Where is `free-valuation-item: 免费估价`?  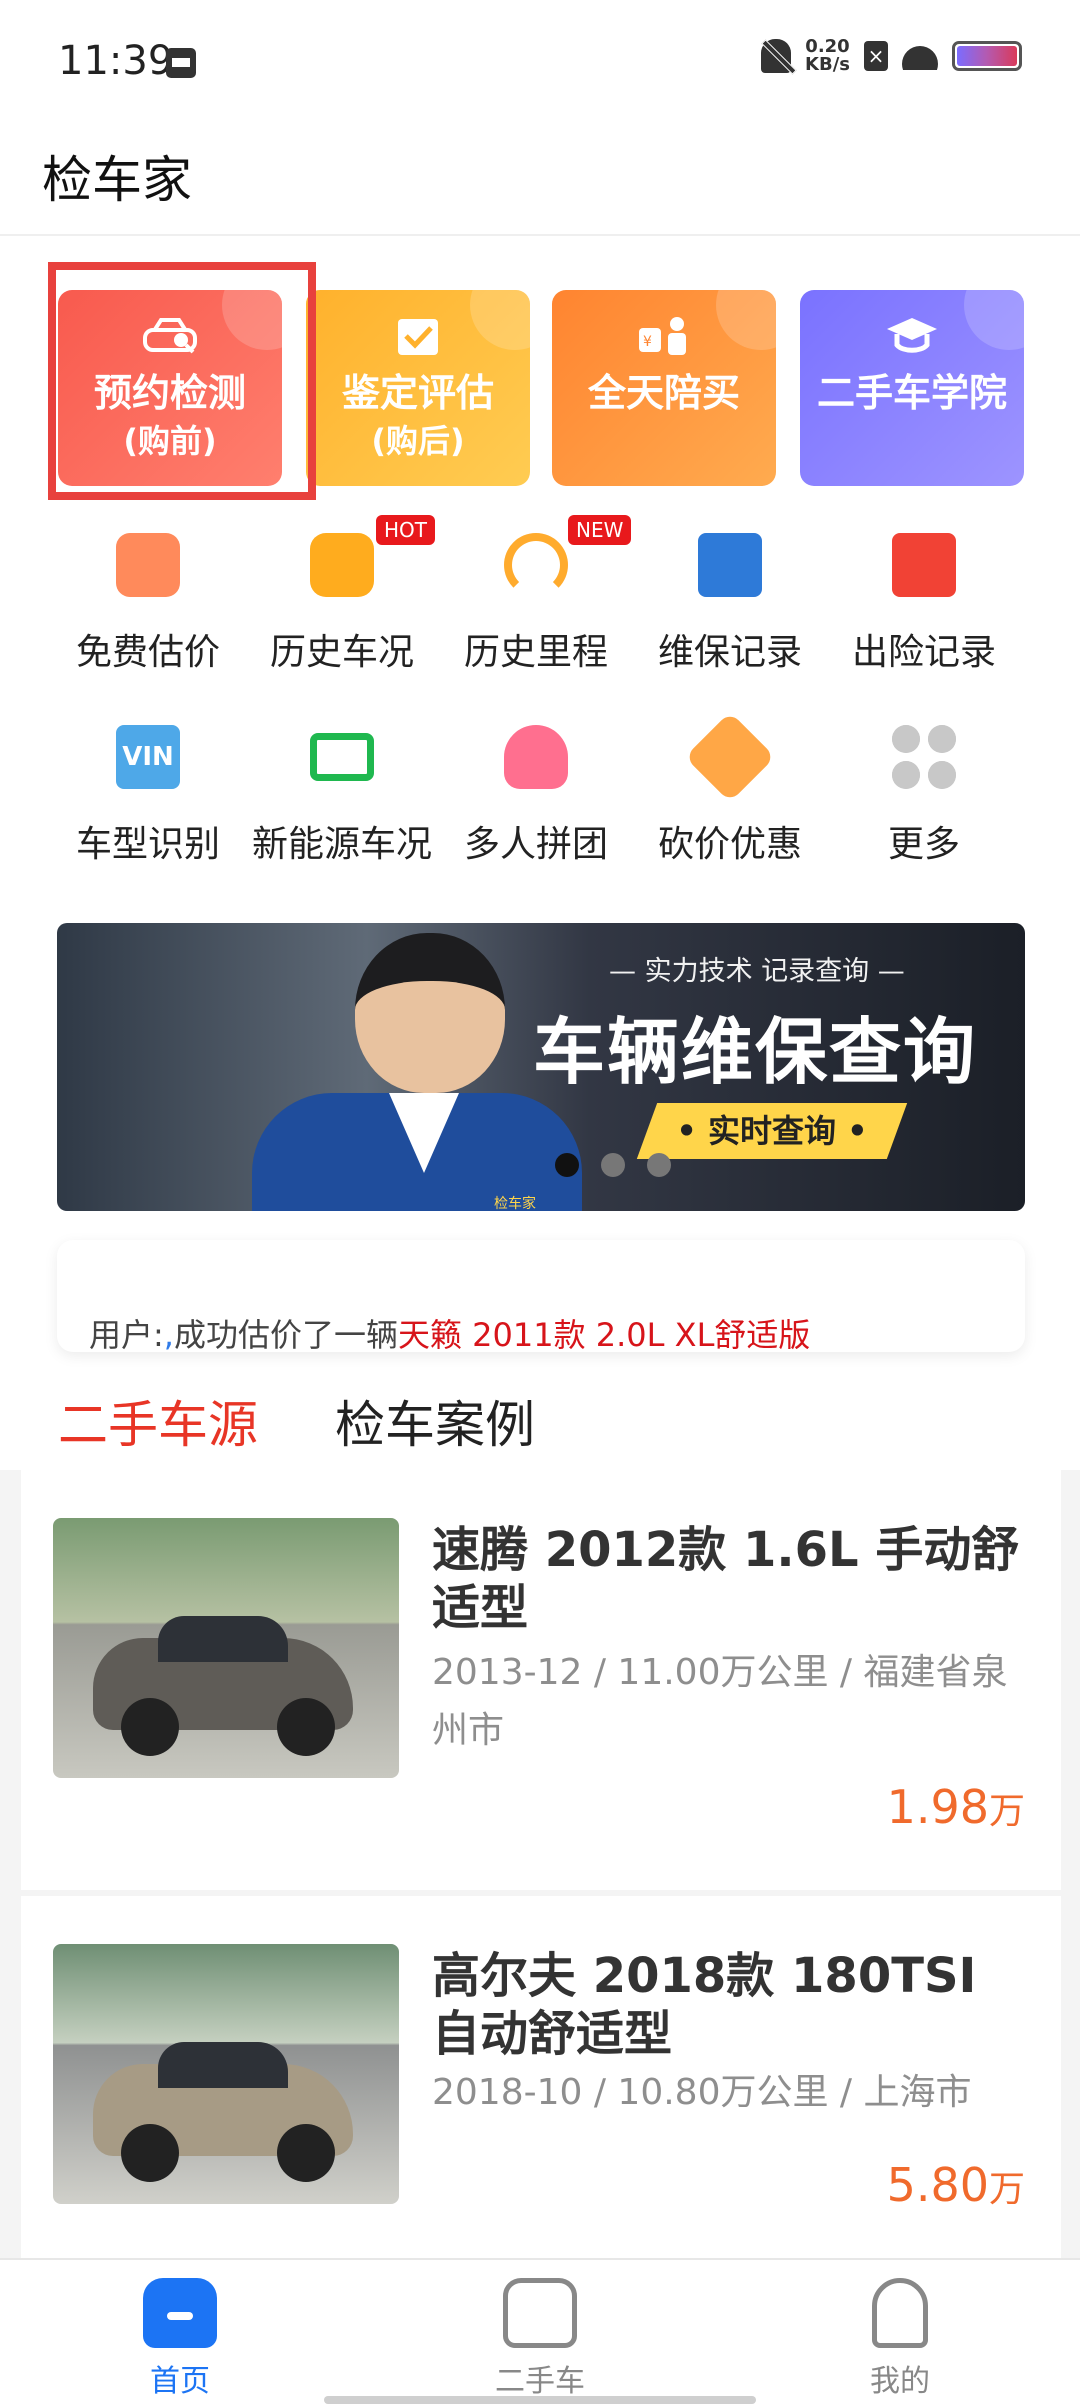 free-valuation-item: 免费估价 is located at coordinates (148, 595).